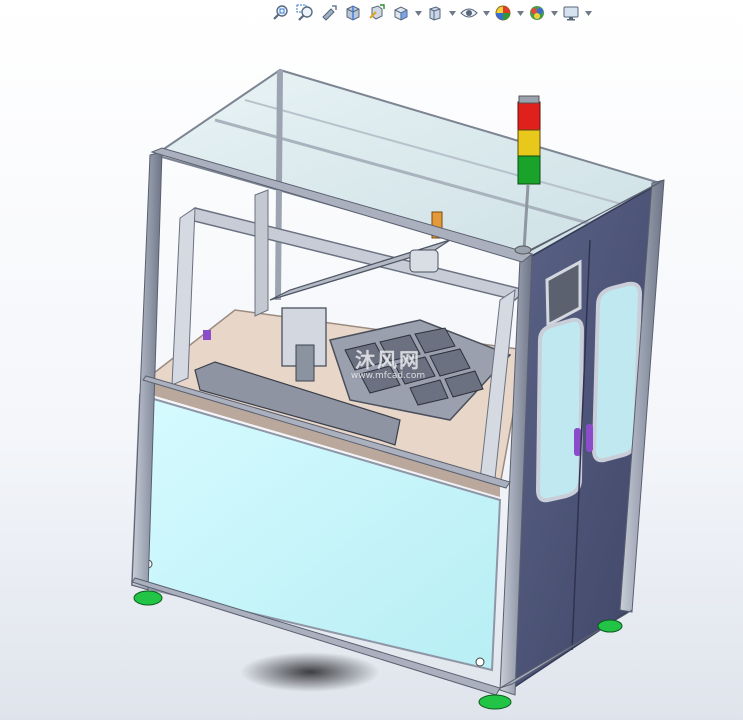 The image size is (743, 720). What do you see at coordinates (529, 116) in the screenshot?
I see `signal-light-red` at bounding box center [529, 116].